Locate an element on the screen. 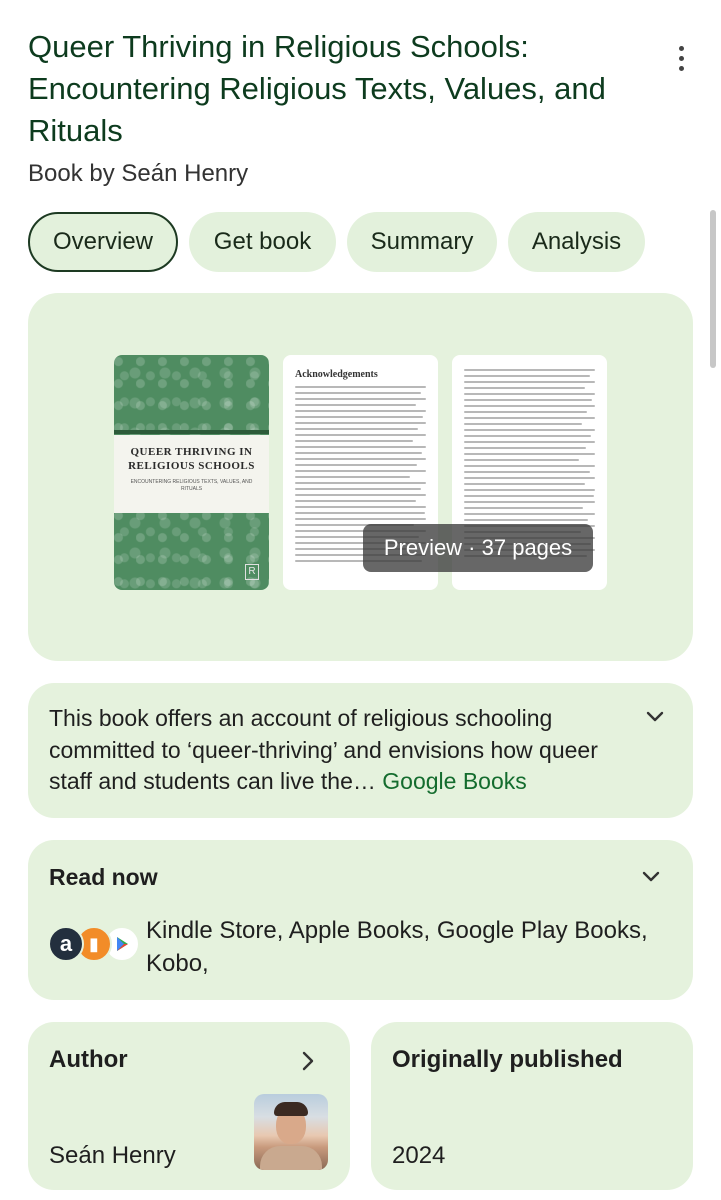  author-avatar is located at coordinates (291, 1132).